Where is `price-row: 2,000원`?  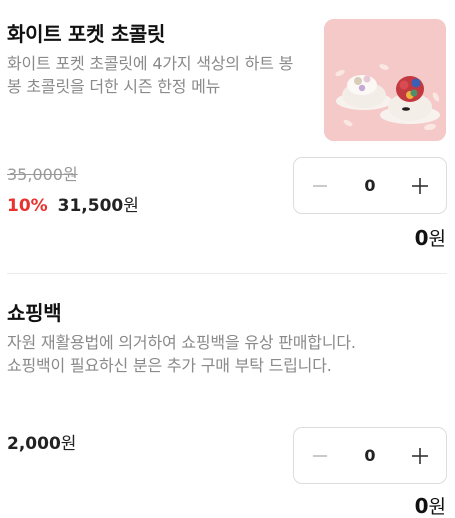 price-row: 2,000원 is located at coordinates (41, 441).